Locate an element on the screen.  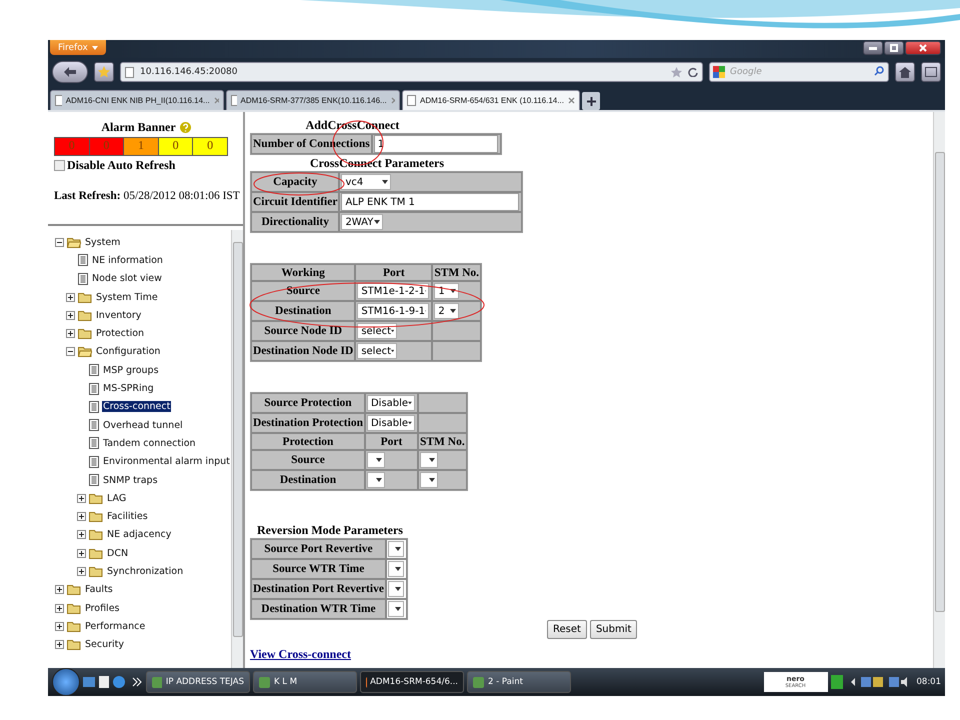
form-label: Source Protection is located at coordinates (308, 403).